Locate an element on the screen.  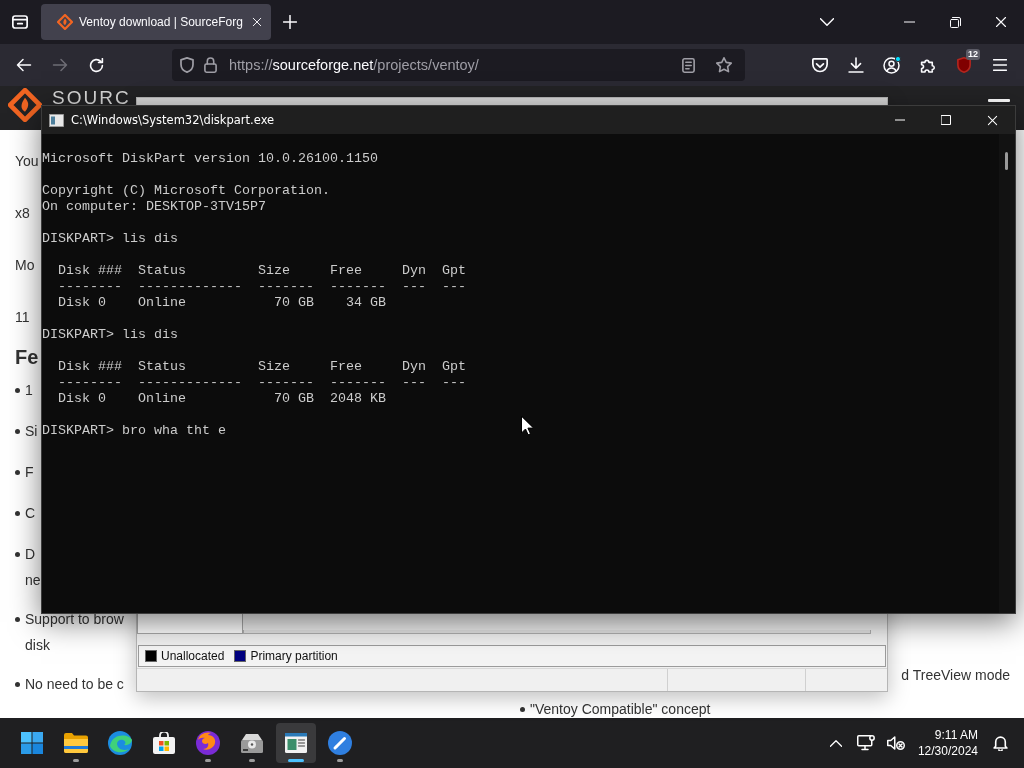
window-title: C:\Windows\System32\diskpart.exe is located at coordinates (173, 120).